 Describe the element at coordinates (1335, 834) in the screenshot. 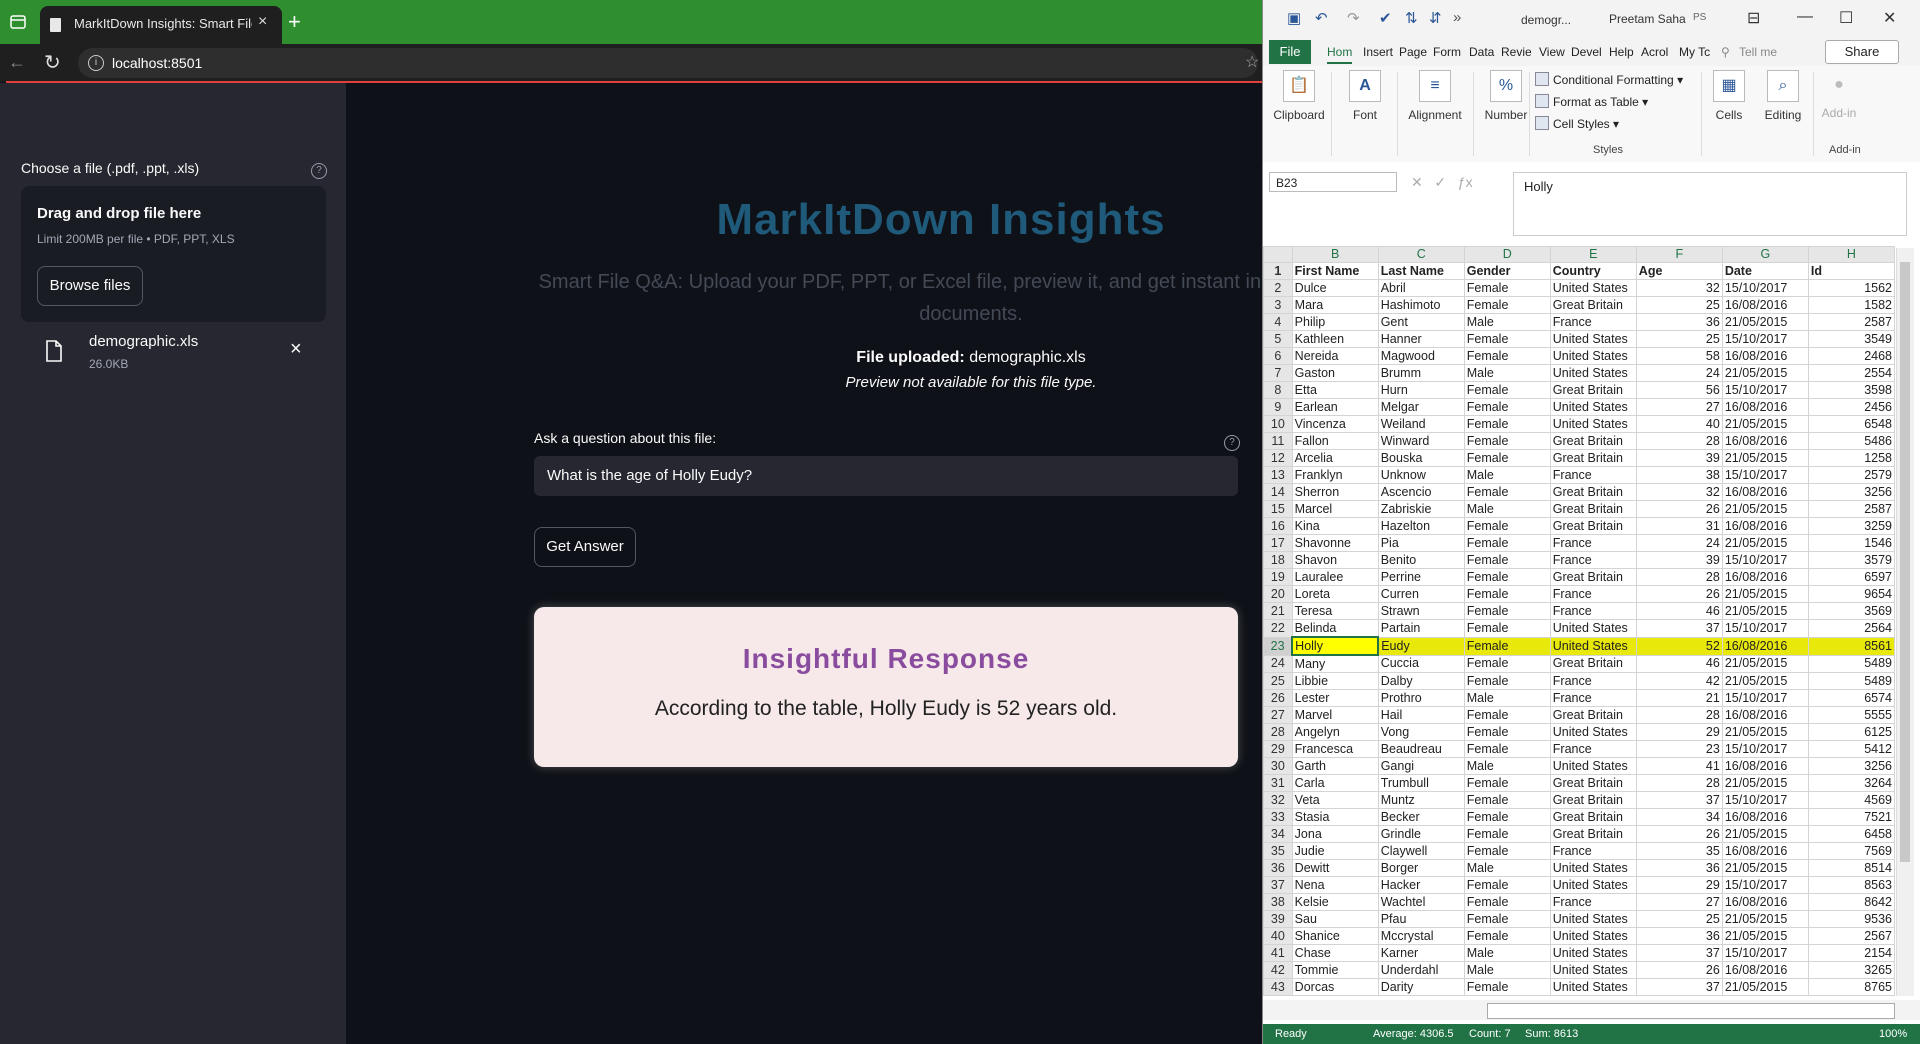

I see `cell: Jona` at that location.